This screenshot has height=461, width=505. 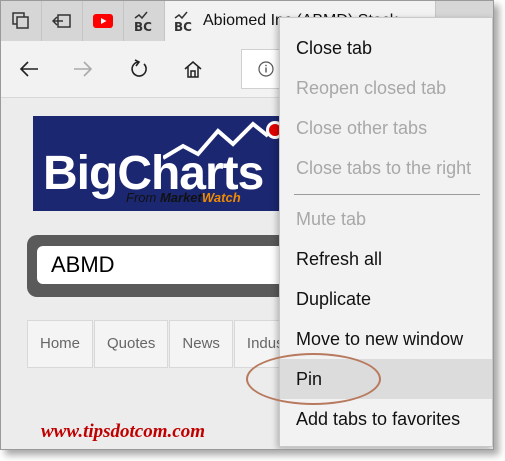 I want to click on back-arrow-icon, so click(x=28, y=69).